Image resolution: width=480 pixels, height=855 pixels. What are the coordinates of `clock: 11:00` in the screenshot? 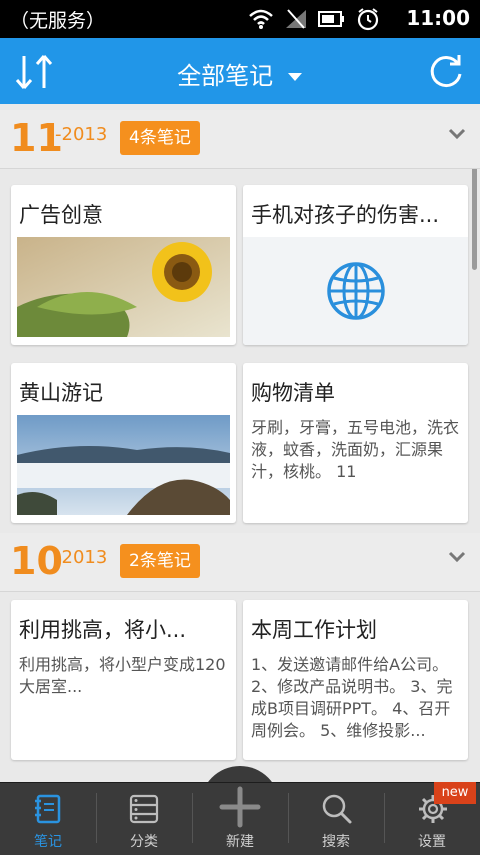 It's located at (438, 18).